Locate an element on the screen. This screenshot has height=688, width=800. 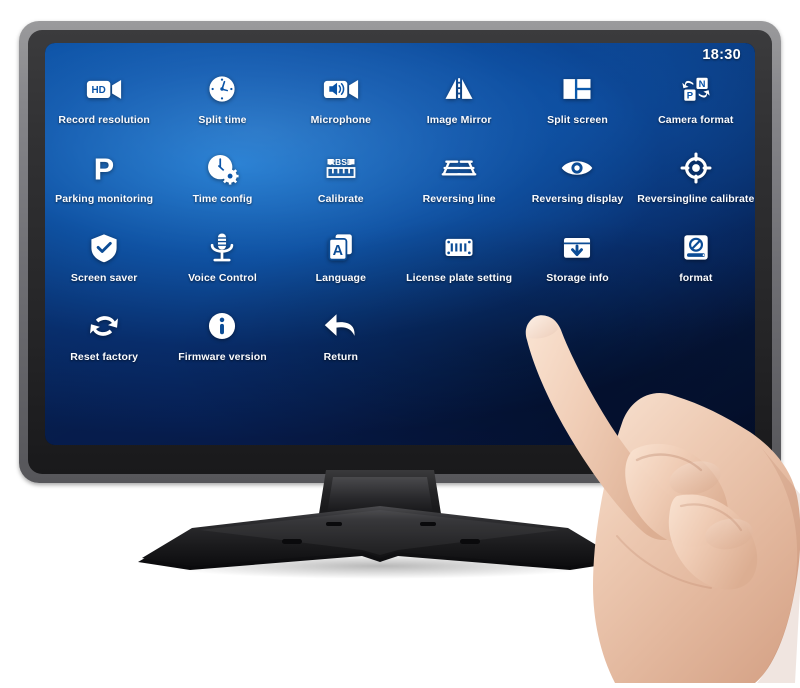
menu-item-reversing-display: Reversing display is located at coordinates (577, 185).